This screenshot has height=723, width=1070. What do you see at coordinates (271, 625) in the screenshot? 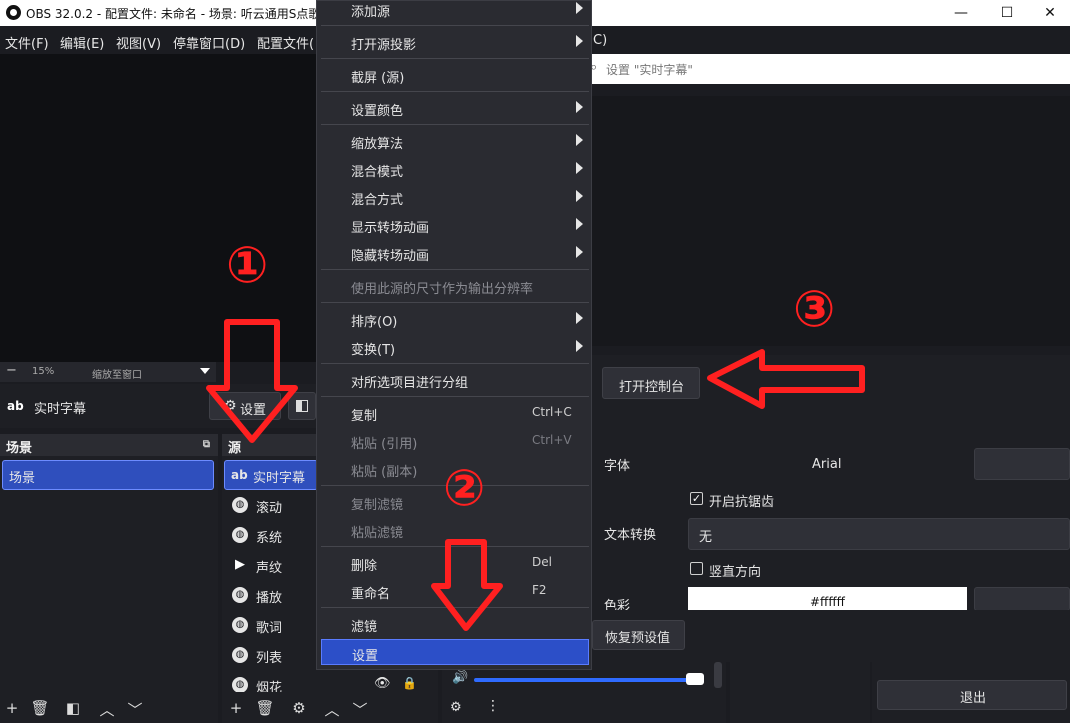
I see `source-item: ◍ 歌词` at bounding box center [271, 625].